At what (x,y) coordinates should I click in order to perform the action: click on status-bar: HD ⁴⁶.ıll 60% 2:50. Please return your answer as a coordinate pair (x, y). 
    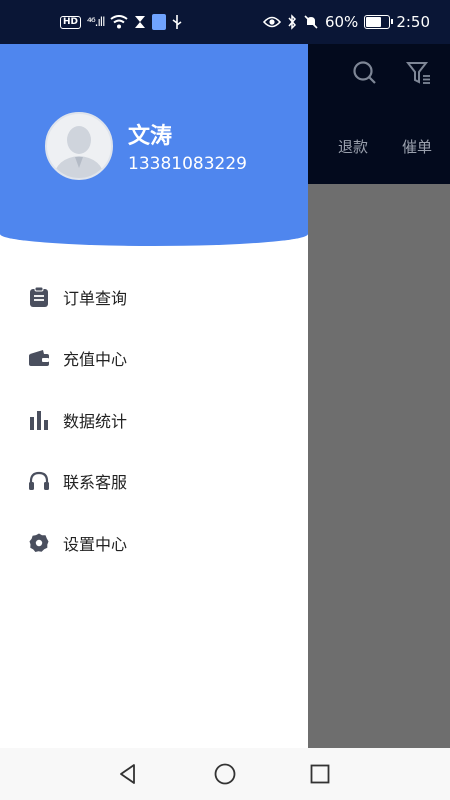
    Looking at the image, I should click on (225, 22).